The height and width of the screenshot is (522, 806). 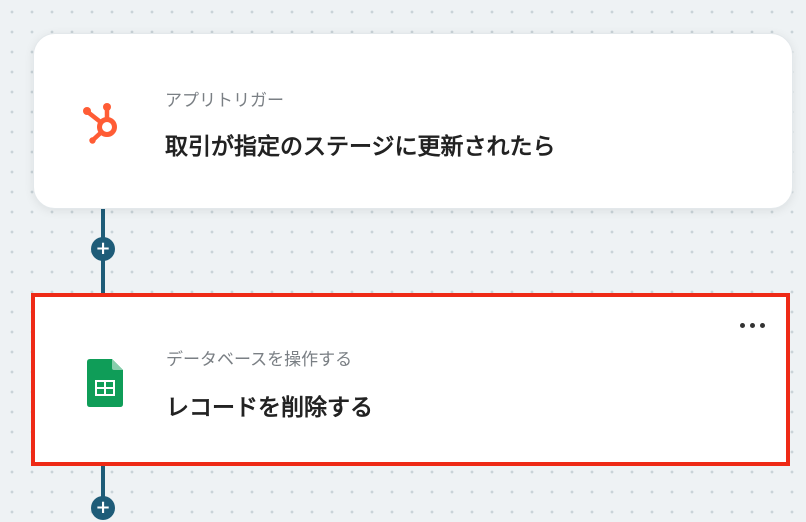 I want to click on hubspot-icon, so click(x=104, y=123).